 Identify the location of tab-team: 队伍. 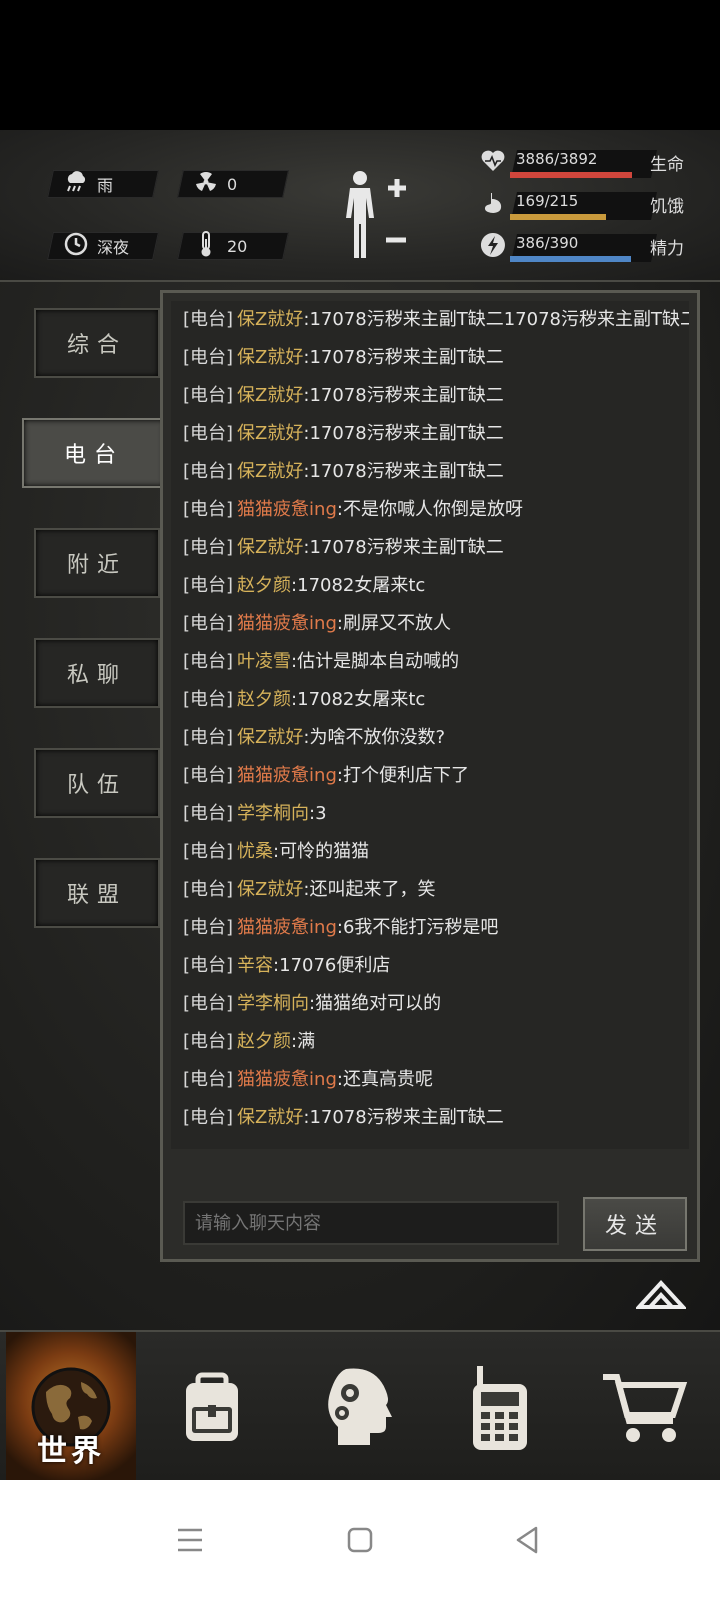
(97, 783).